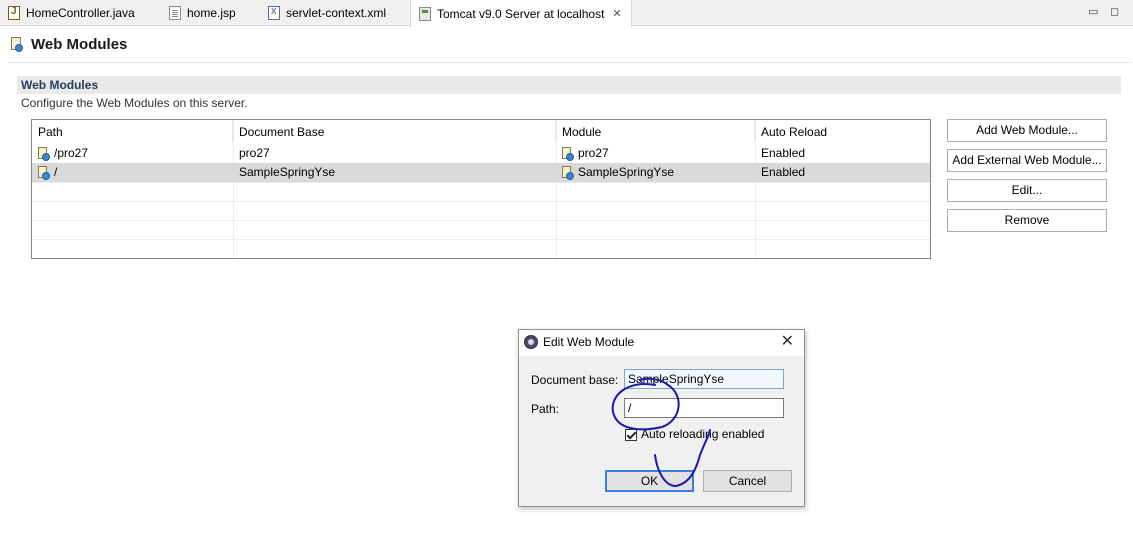  I want to click on table-header: Path Document Base Module Auto Reload, so click(481, 131).